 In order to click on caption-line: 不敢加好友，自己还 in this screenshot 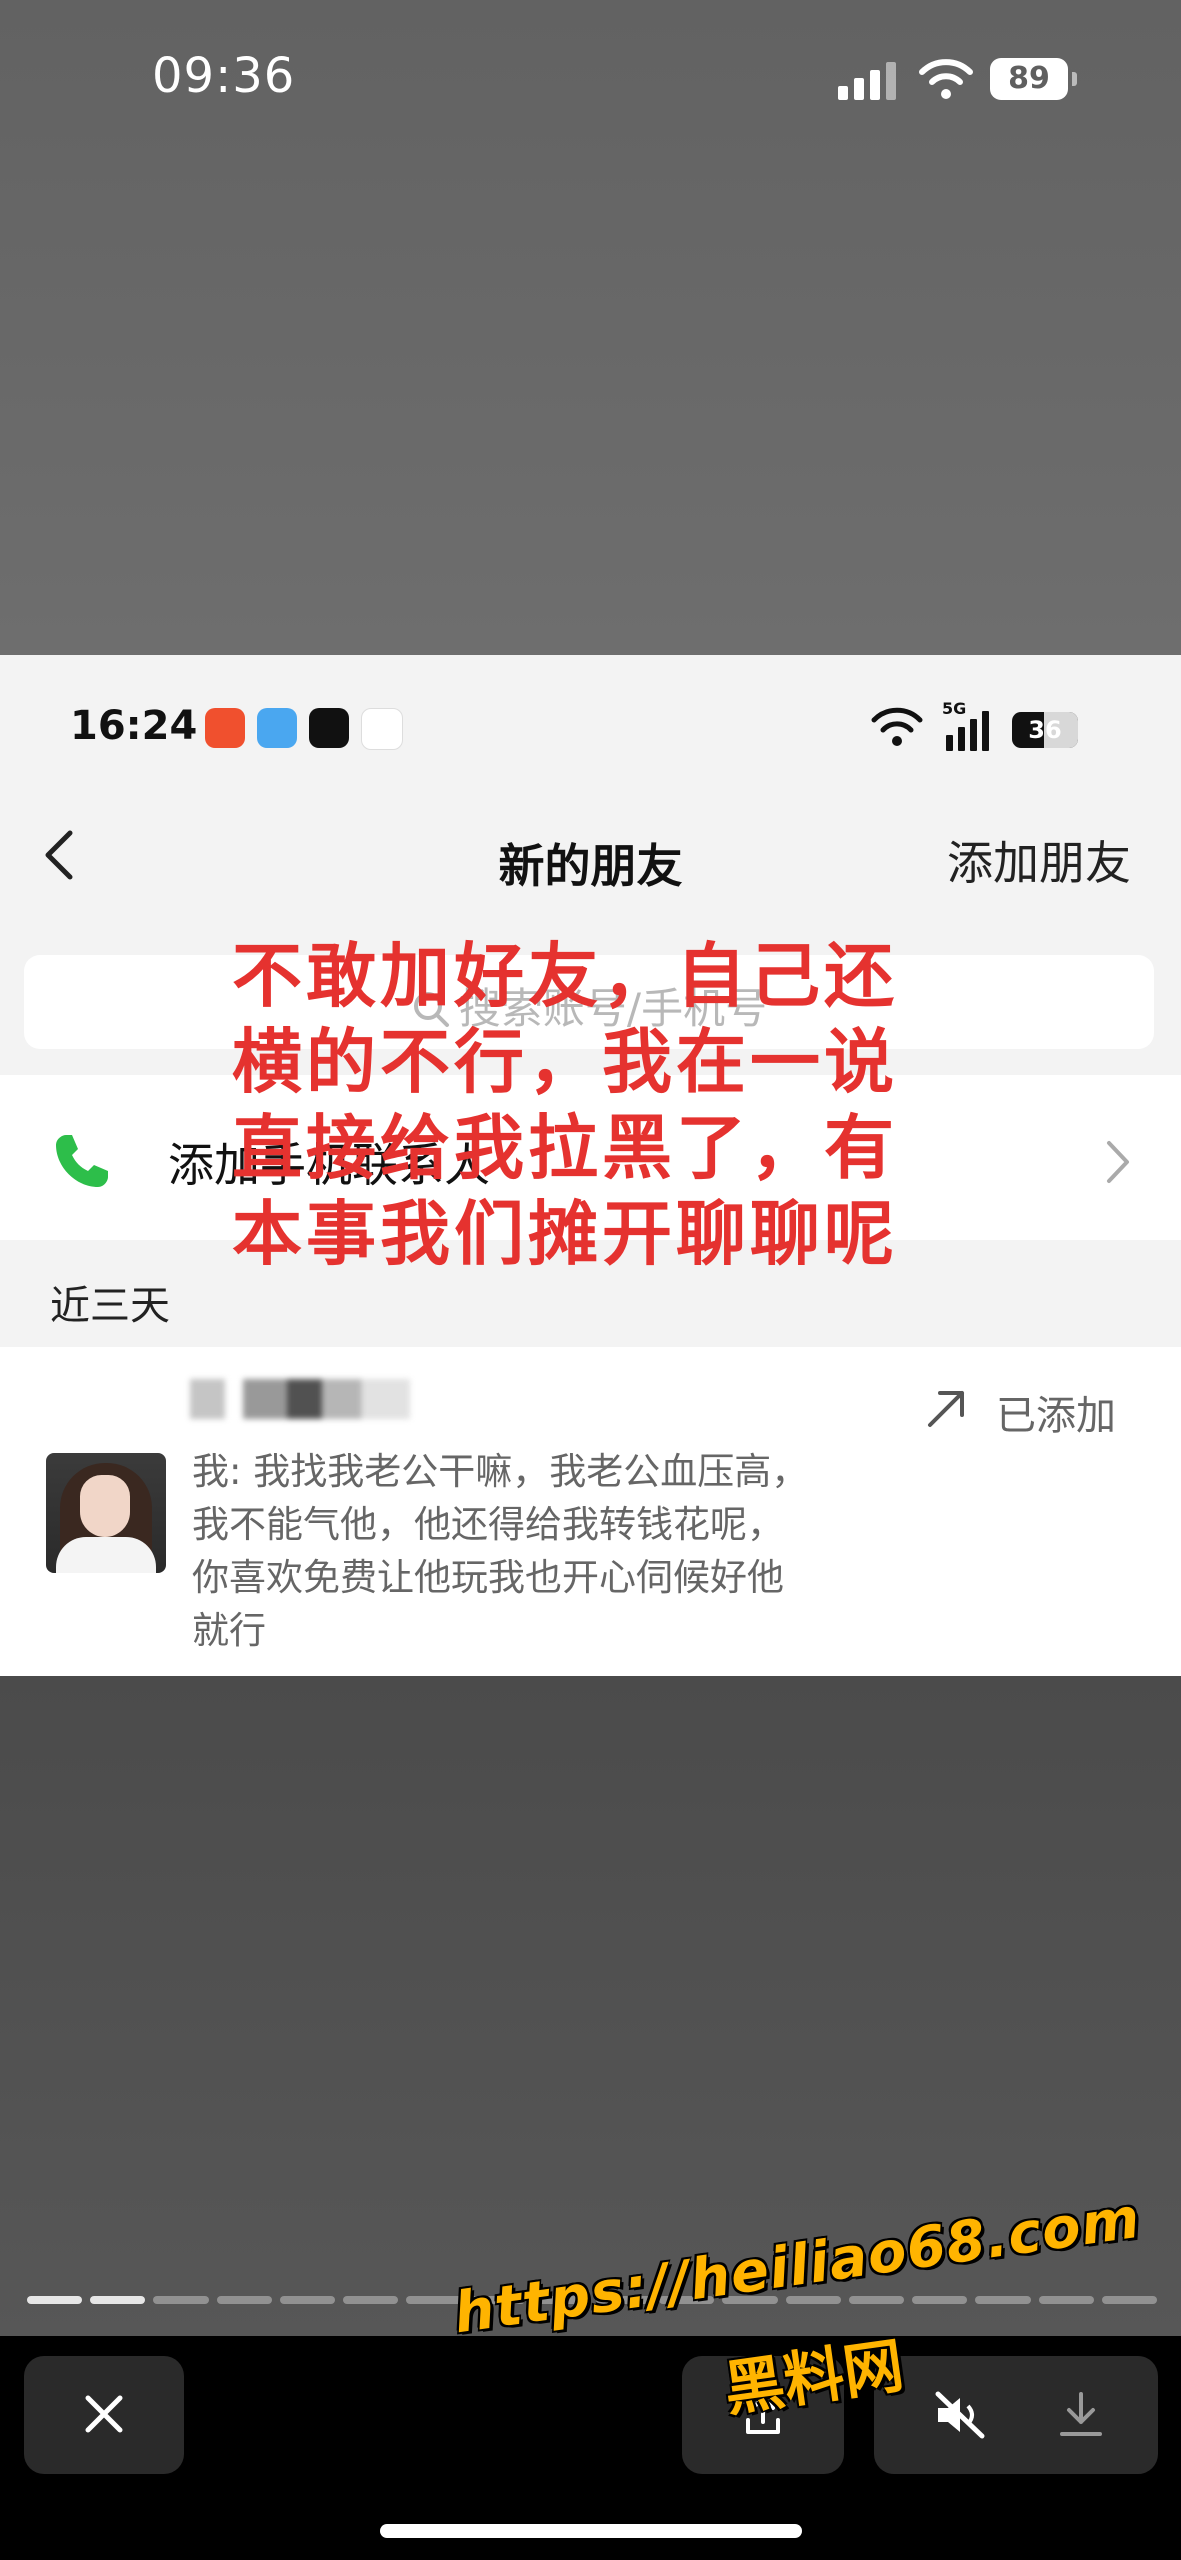, I will do `click(565, 976)`.